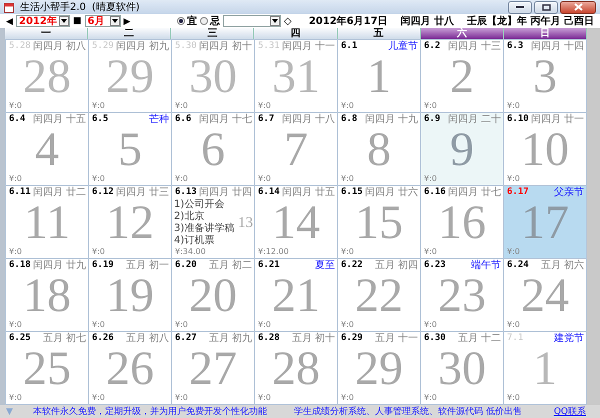 The height and width of the screenshot is (418, 600). I want to click on day-number: 7, so click(296, 150).